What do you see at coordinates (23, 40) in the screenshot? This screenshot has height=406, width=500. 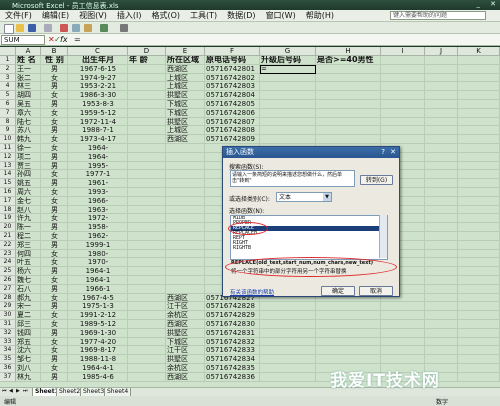 I see `name-box: SUM` at bounding box center [23, 40].